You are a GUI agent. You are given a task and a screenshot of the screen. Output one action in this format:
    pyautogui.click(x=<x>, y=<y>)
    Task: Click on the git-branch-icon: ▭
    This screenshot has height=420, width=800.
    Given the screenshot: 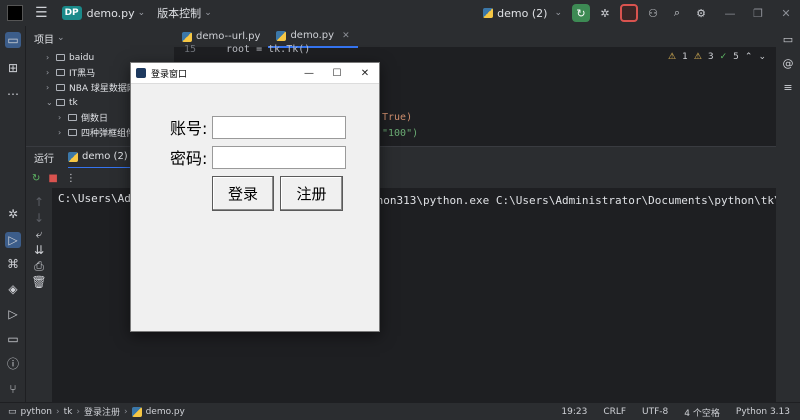 What is the action you would take?
    pyautogui.click(x=12, y=411)
    